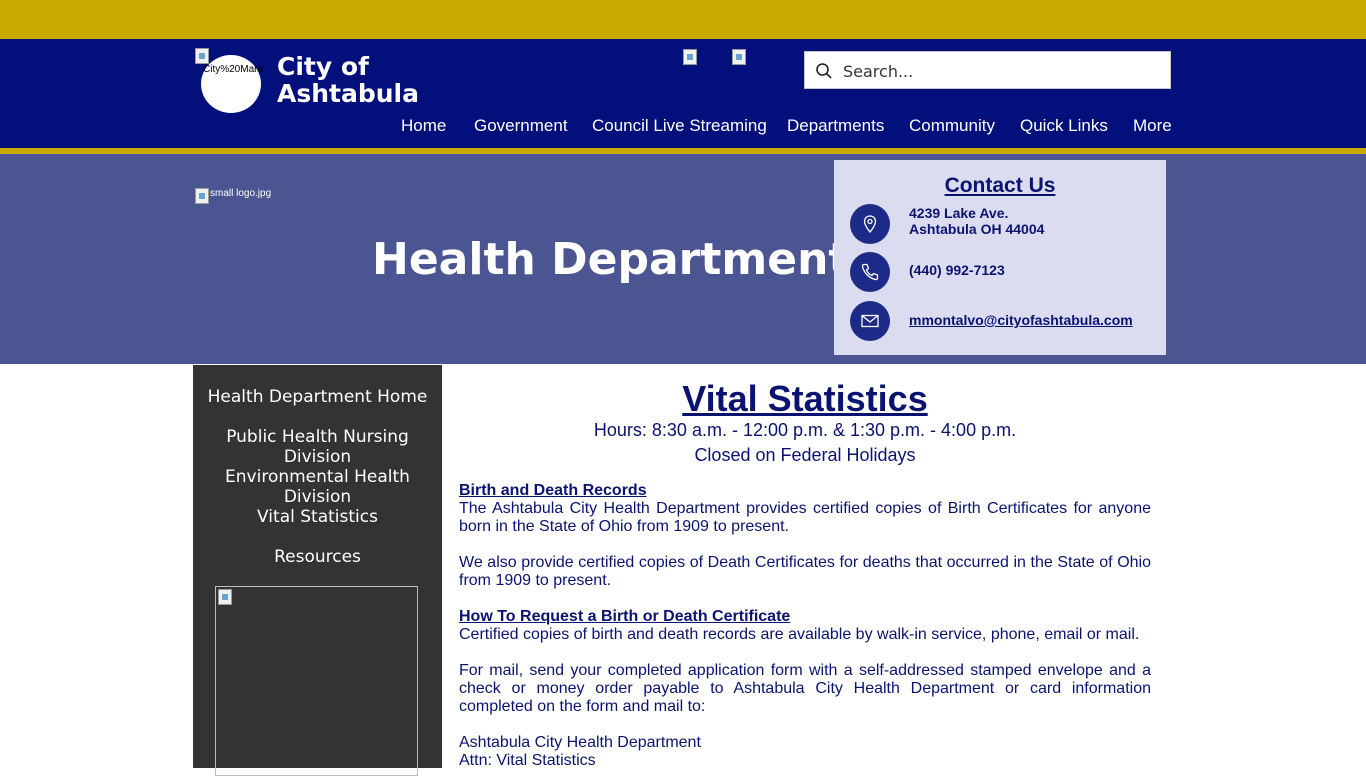  Describe the element at coordinates (423, 126) in the screenshot. I see `nav-home: Home` at that location.